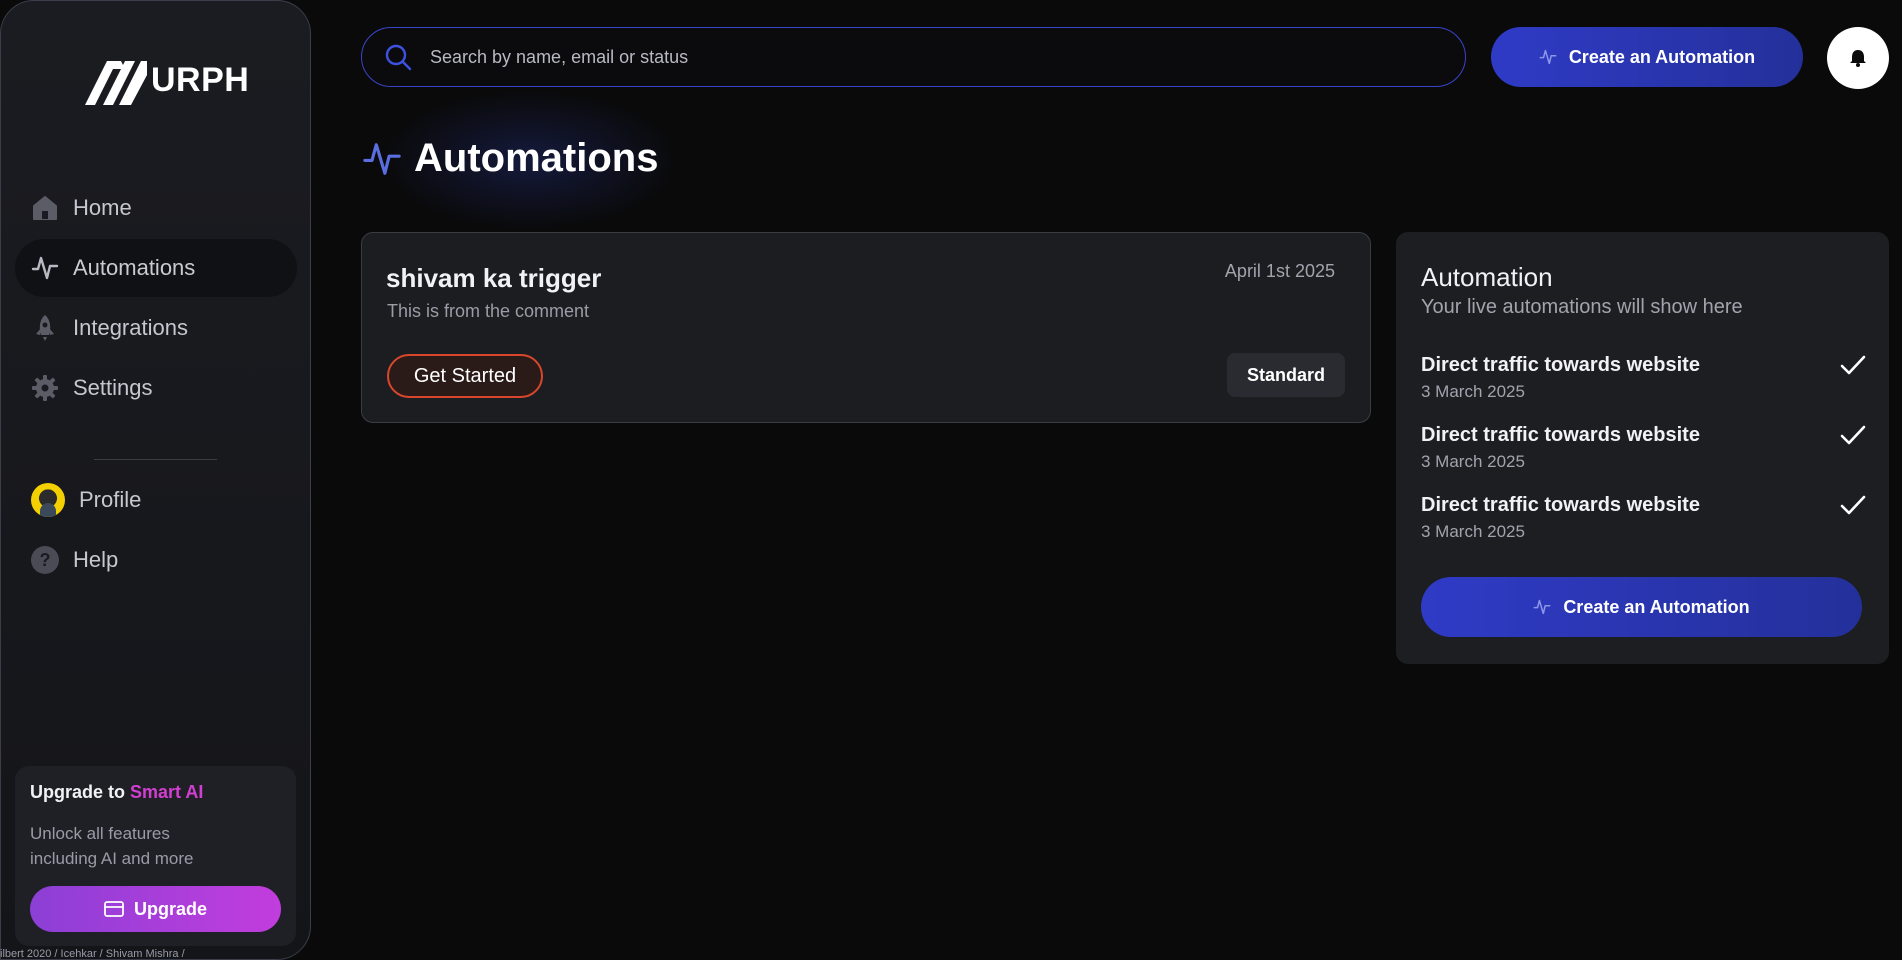  Describe the element at coordinates (1582, 307) in the screenshot. I see `panel-subtitle: Your live automations will show here` at that location.